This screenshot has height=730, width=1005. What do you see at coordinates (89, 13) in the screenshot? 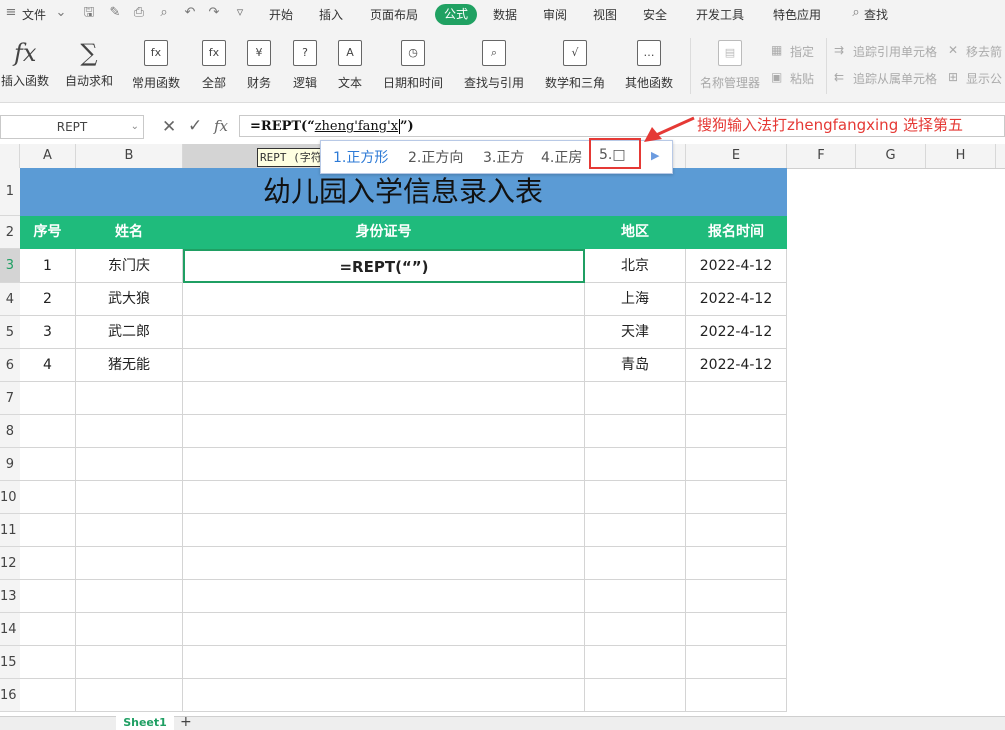
I see `save-icon: 🖫` at bounding box center [89, 13].